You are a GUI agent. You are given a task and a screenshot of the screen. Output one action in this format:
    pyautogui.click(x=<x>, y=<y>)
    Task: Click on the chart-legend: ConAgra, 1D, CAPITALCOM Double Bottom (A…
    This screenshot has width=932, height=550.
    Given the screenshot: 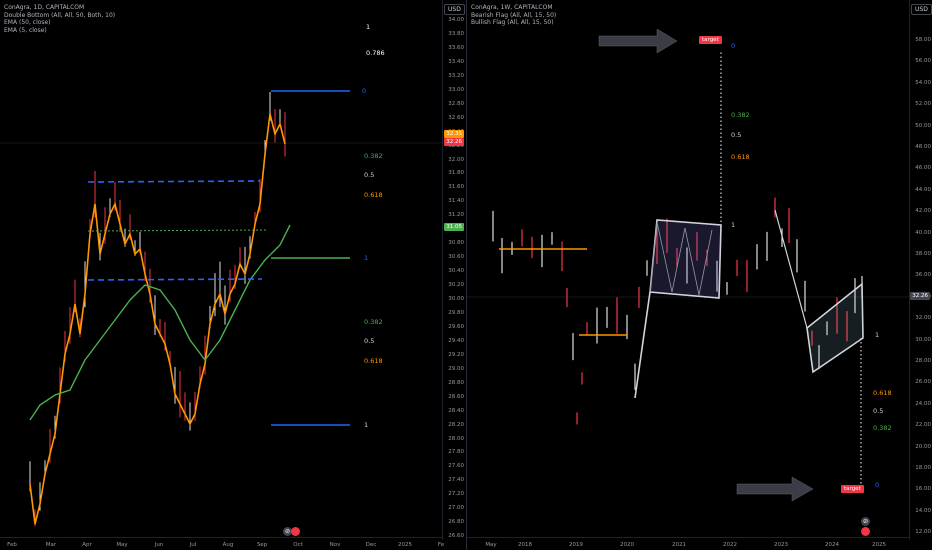 What is the action you would take?
    pyautogui.click(x=59, y=19)
    